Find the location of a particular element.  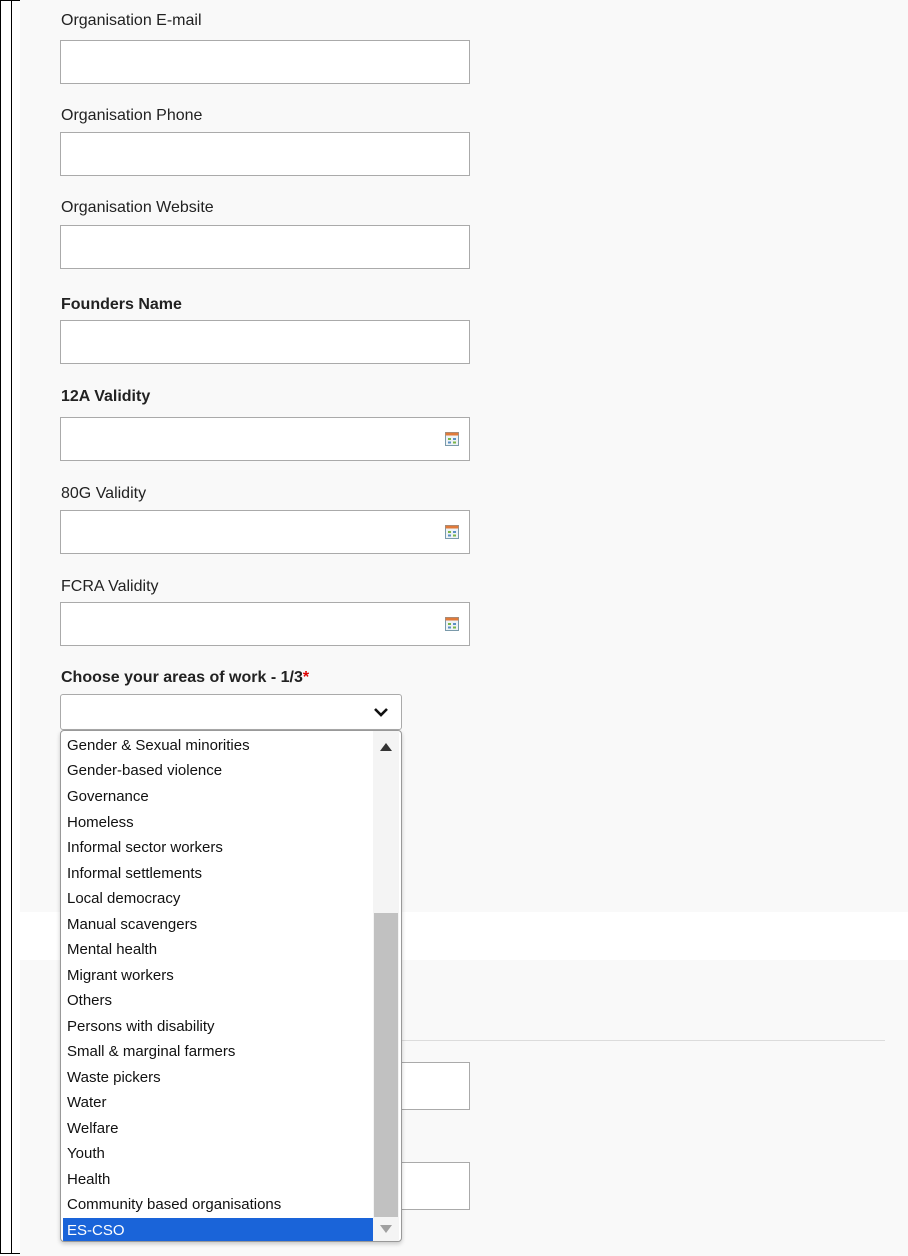

option-item: Health is located at coordinates (218, 1179).